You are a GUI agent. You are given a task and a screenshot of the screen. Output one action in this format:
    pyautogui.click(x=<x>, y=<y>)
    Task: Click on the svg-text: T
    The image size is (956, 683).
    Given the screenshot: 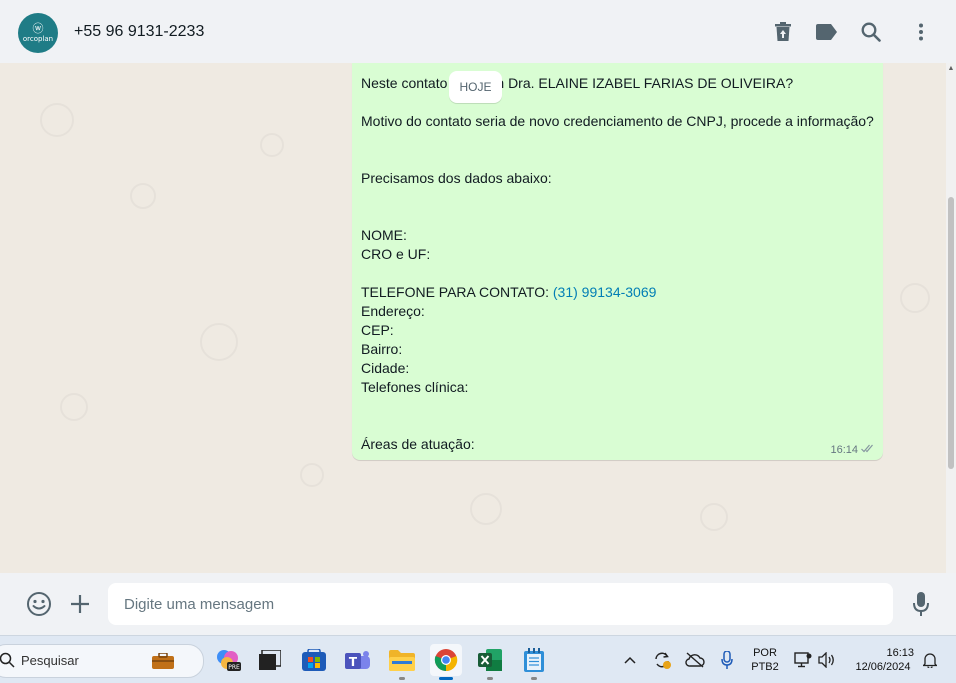 What is the action you would take?
    pyautogui.click(x=353, y=662)
    